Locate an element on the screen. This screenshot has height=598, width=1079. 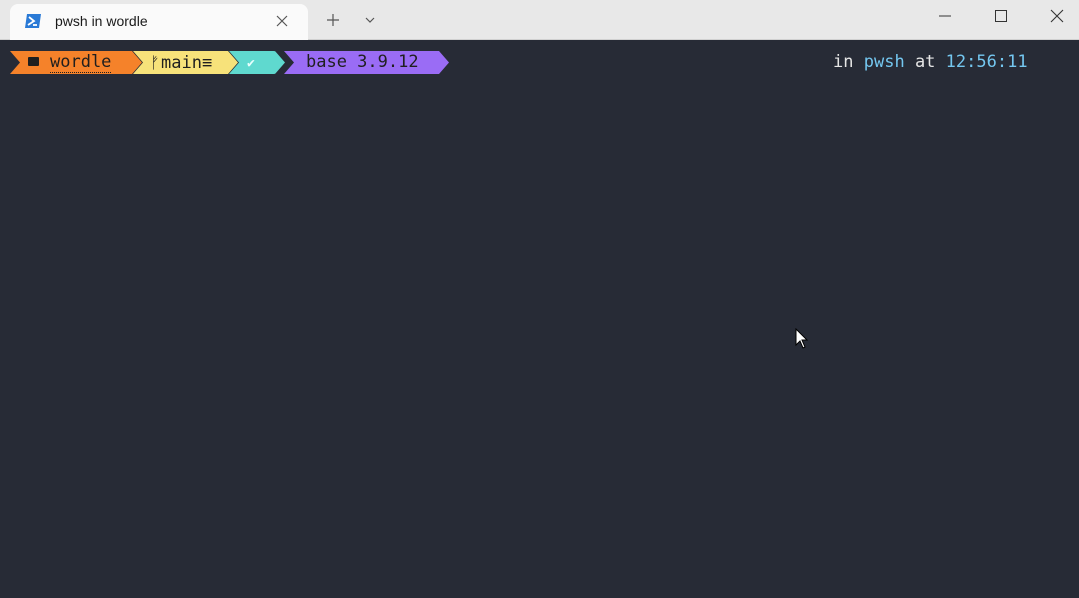
git-branch-text: main≡ is located at coordinates (187, 63).